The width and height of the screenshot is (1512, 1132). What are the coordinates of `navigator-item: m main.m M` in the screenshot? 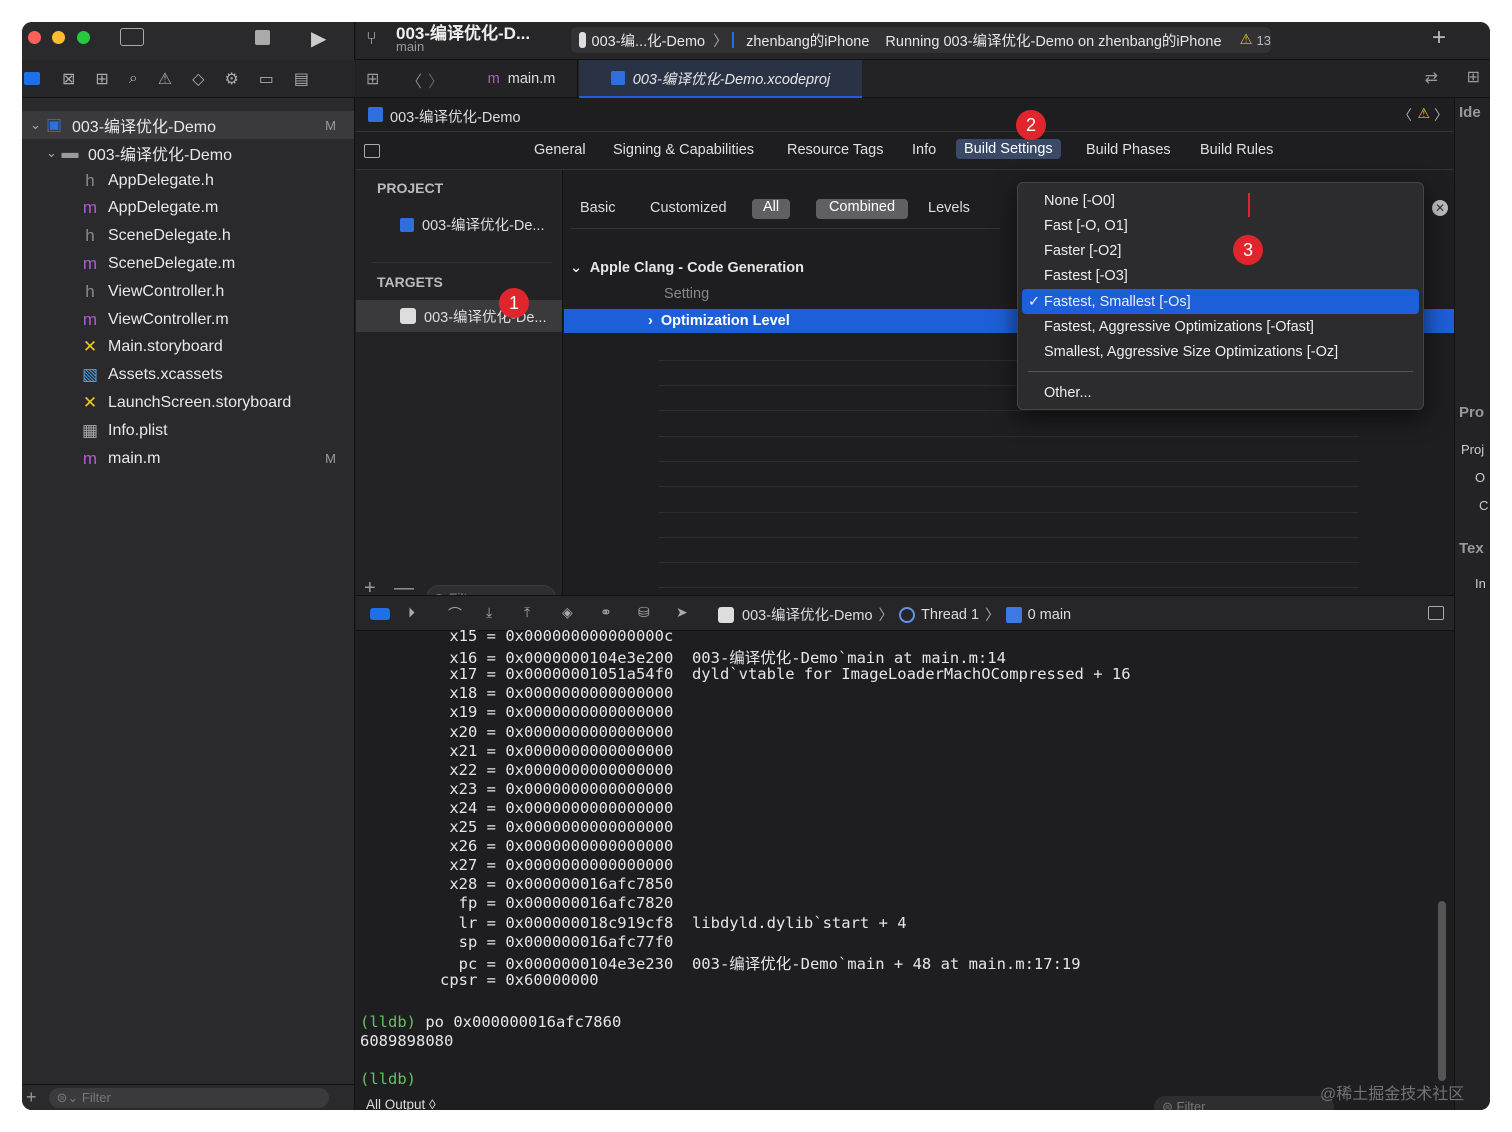 It's located at (188, 459).